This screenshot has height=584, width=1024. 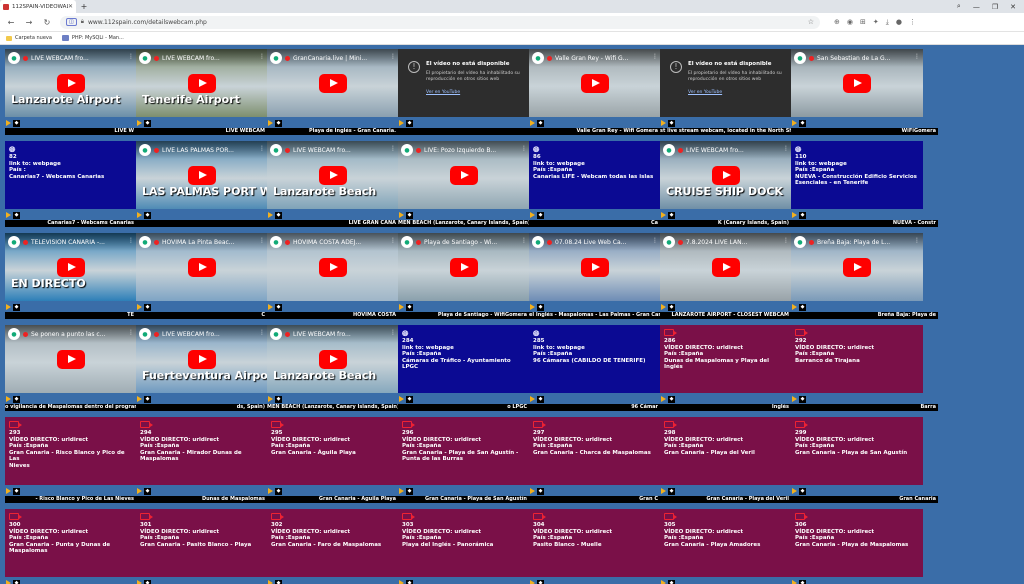 I want to click on youtube-embed: ● 7.8.2024 LIVE LAN... ⋮, so click(x=726, y=267).